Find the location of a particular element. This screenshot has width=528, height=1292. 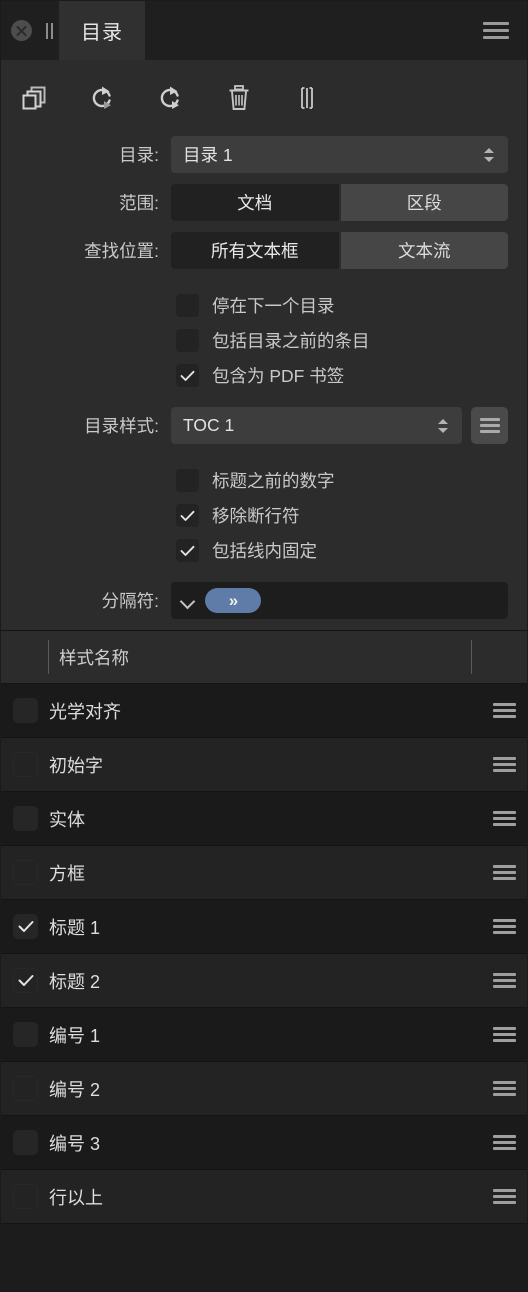

label-toc: 目录: is located at coordinates (139, 155).